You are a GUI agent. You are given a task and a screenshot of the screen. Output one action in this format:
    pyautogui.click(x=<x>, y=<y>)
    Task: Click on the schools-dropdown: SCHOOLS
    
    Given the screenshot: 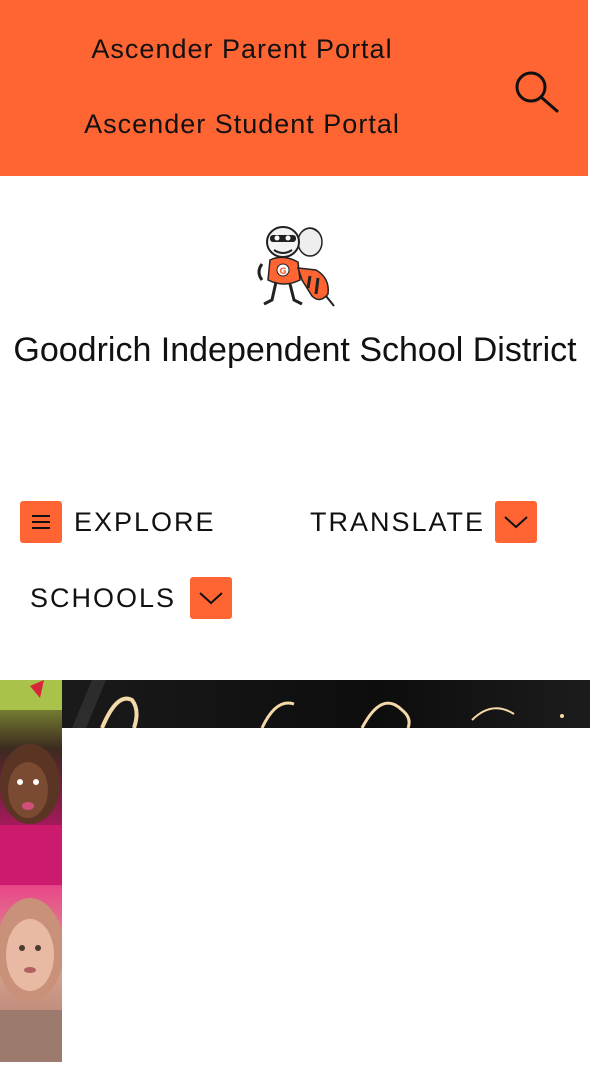 What is the action you would take?
    pyautogui.click(x=131, y=598)
    